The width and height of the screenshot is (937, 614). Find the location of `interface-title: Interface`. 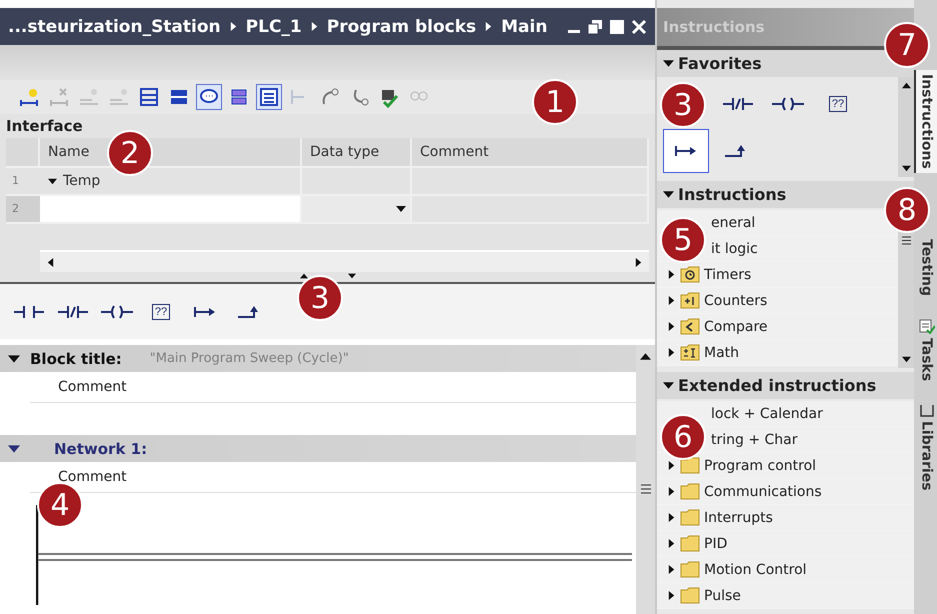

interface-title: Interface is located at coordinates (45, 126).